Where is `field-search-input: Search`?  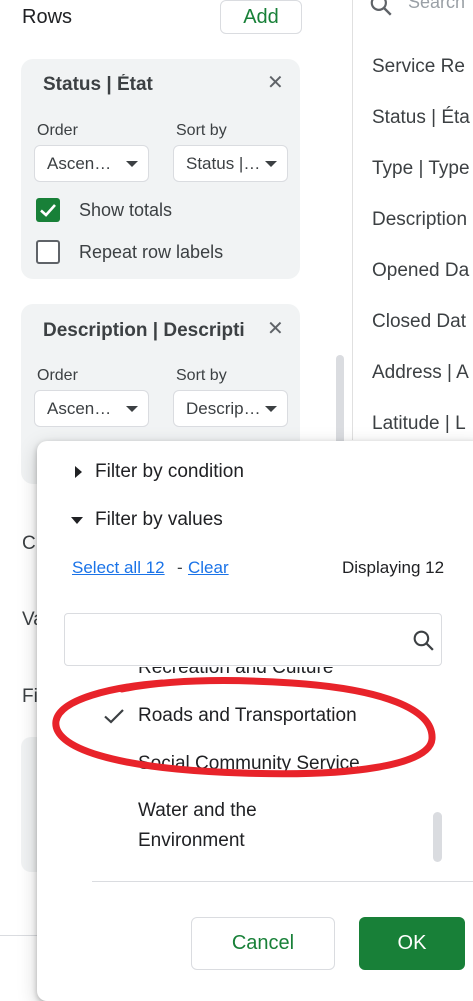
field-search-input: Search is located at coordinates (436, 6).